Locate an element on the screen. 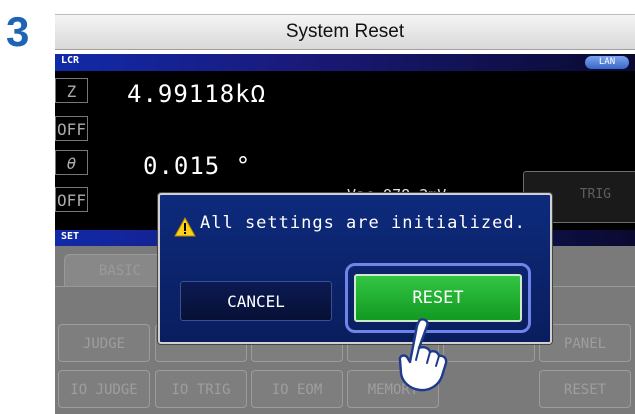  phase-value: 0.015 ° is located at coordinates (197, 166).